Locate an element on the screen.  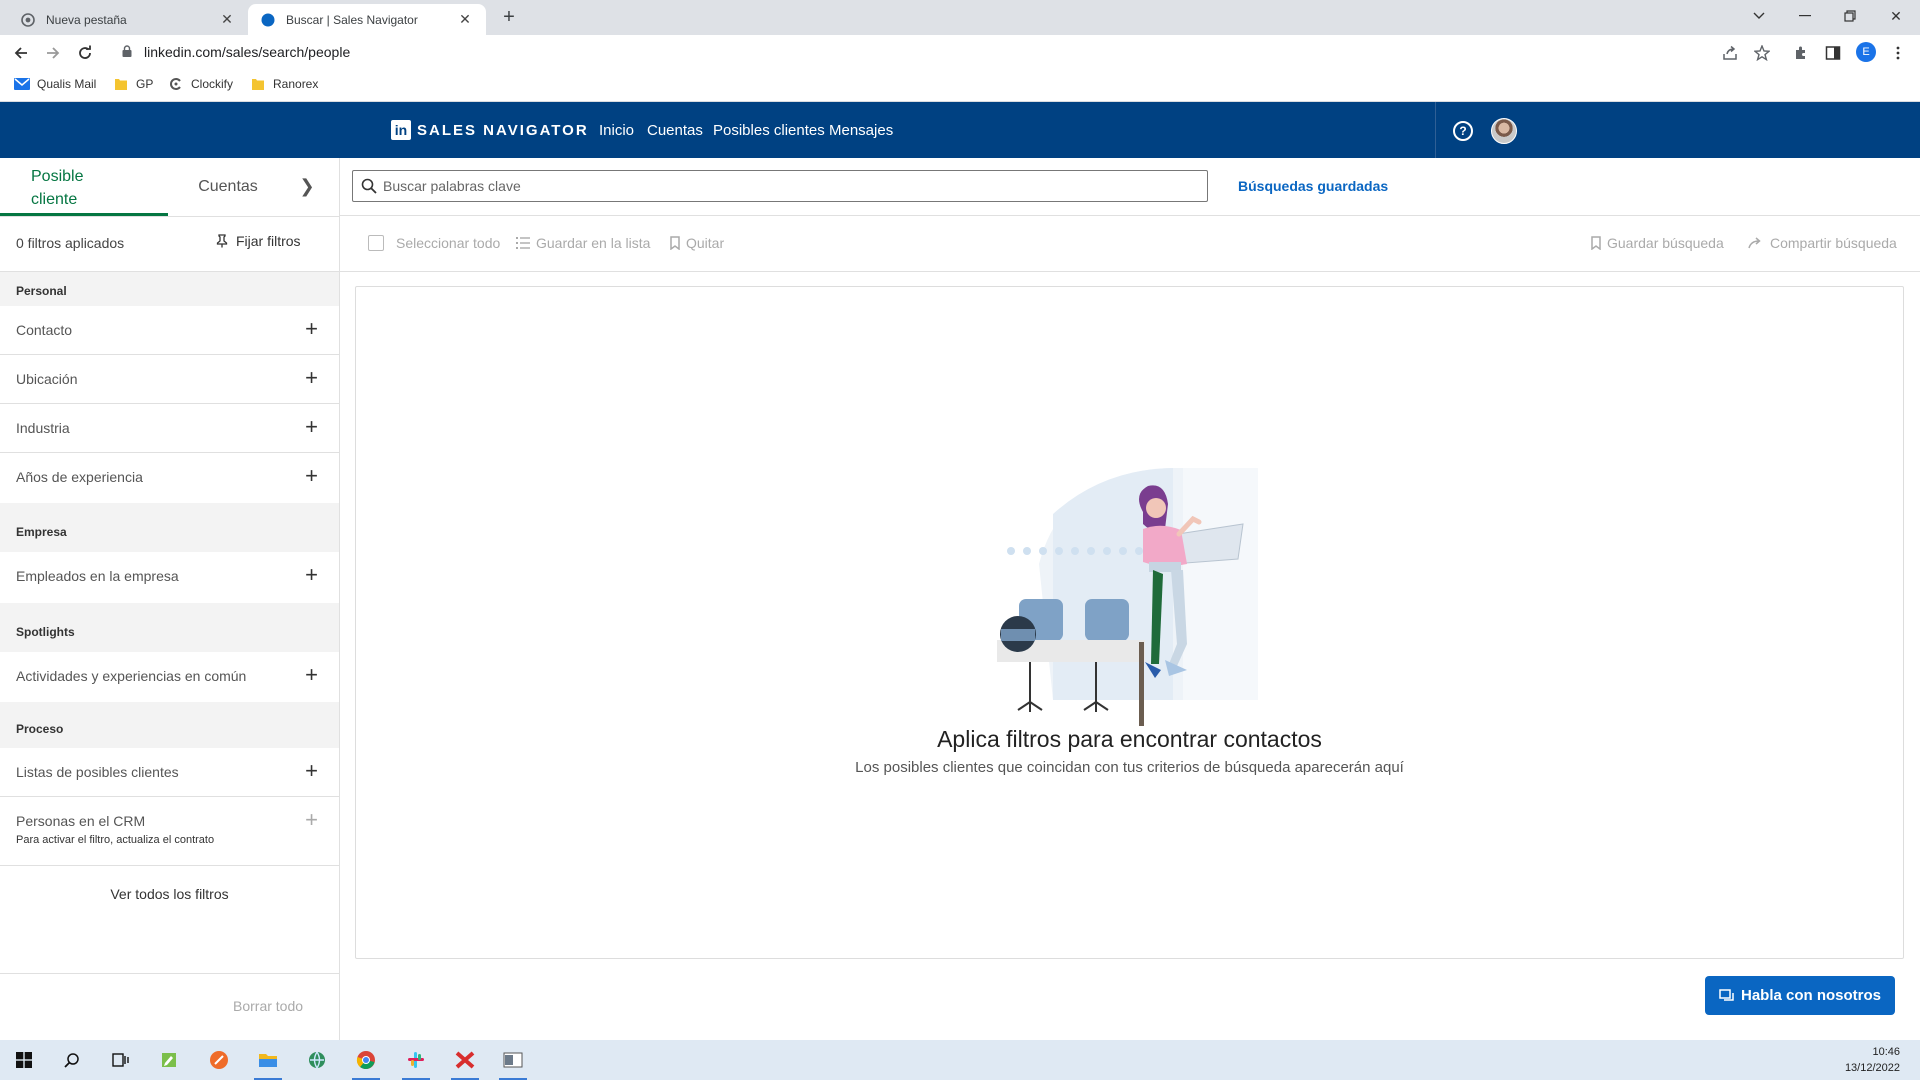
filter-label: Personas en el CRM is located at coordinates (81, 821).